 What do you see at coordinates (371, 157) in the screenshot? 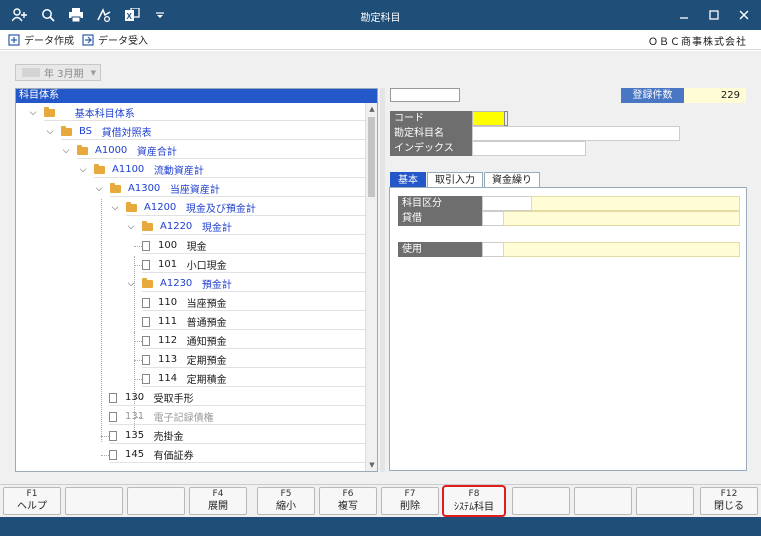
I see `scroll-thumb` at bounding box center [371, 157].